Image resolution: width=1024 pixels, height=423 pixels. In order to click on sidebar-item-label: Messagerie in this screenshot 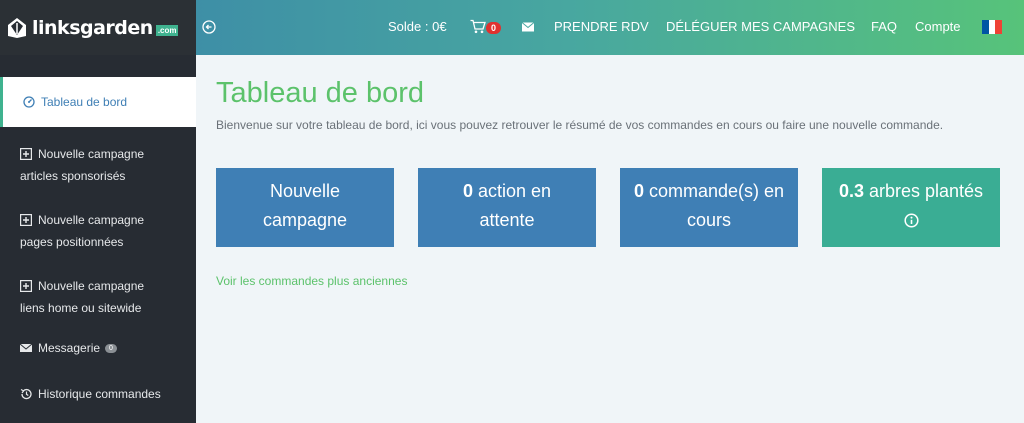, I will do `click(69, 348)`.